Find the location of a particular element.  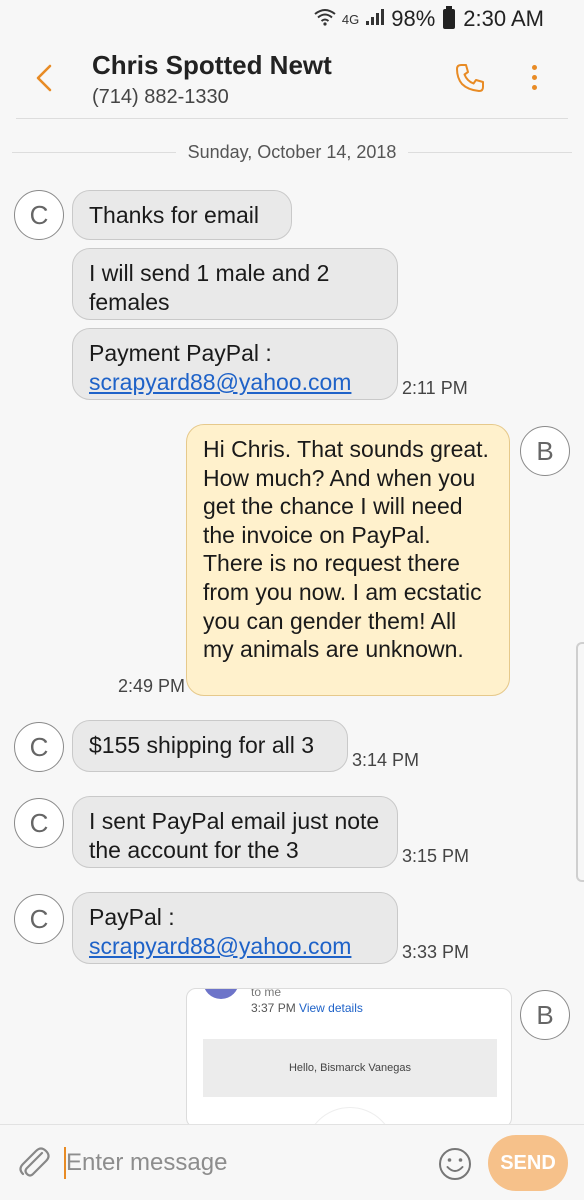

status-bar: 4G 98% 2:30 AM is located at coordinates (292, 19).